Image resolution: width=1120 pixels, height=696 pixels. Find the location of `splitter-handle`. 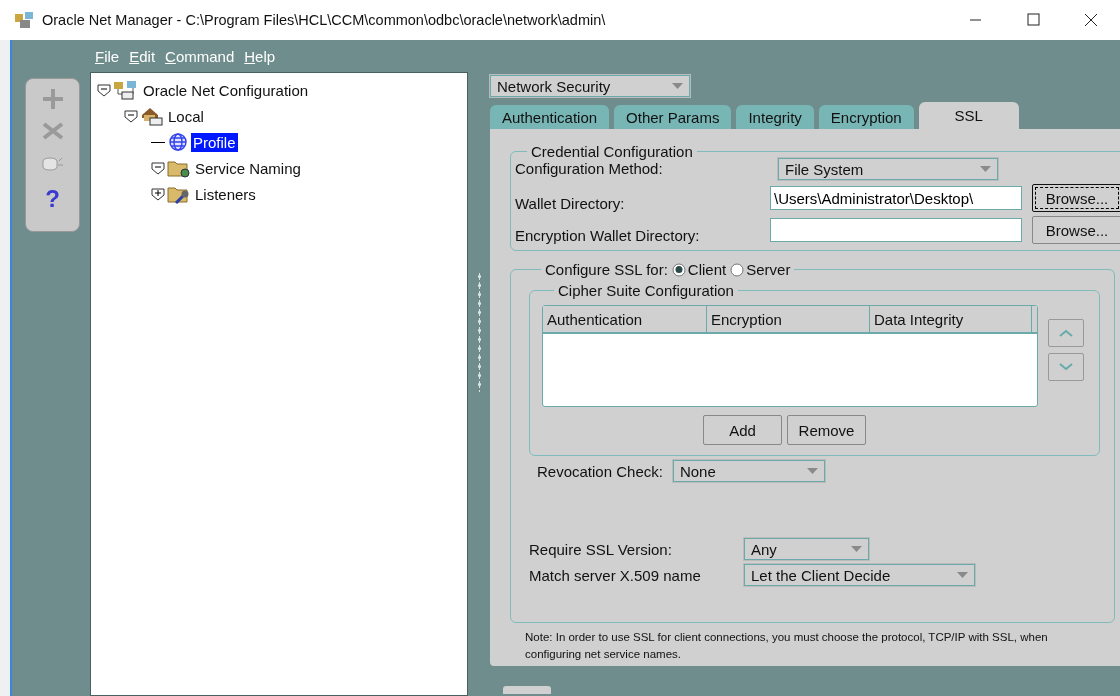

splitter-handle is located at coordinates (479, 332).